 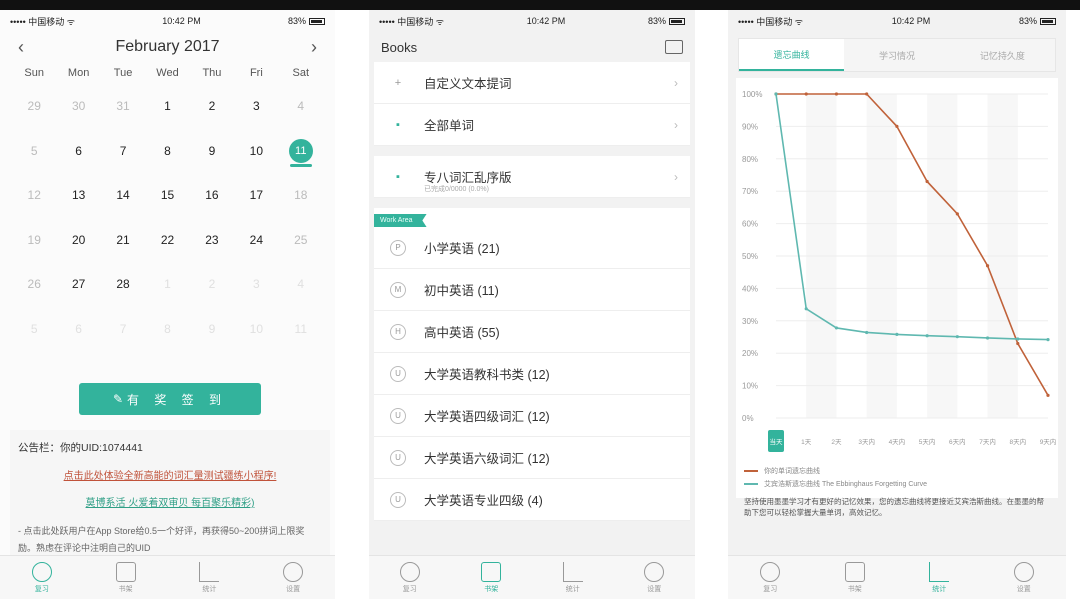 I want to click on calendar-day: 15, so click(x=167, y=195).